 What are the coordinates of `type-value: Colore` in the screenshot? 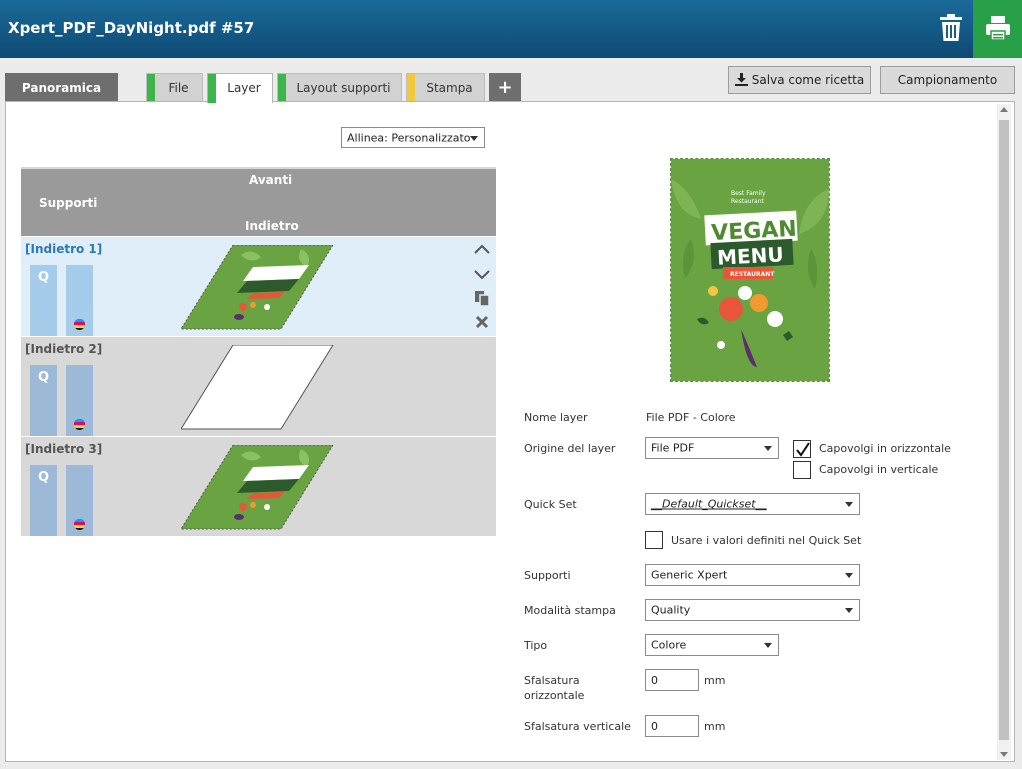 It's located at (669, 645).